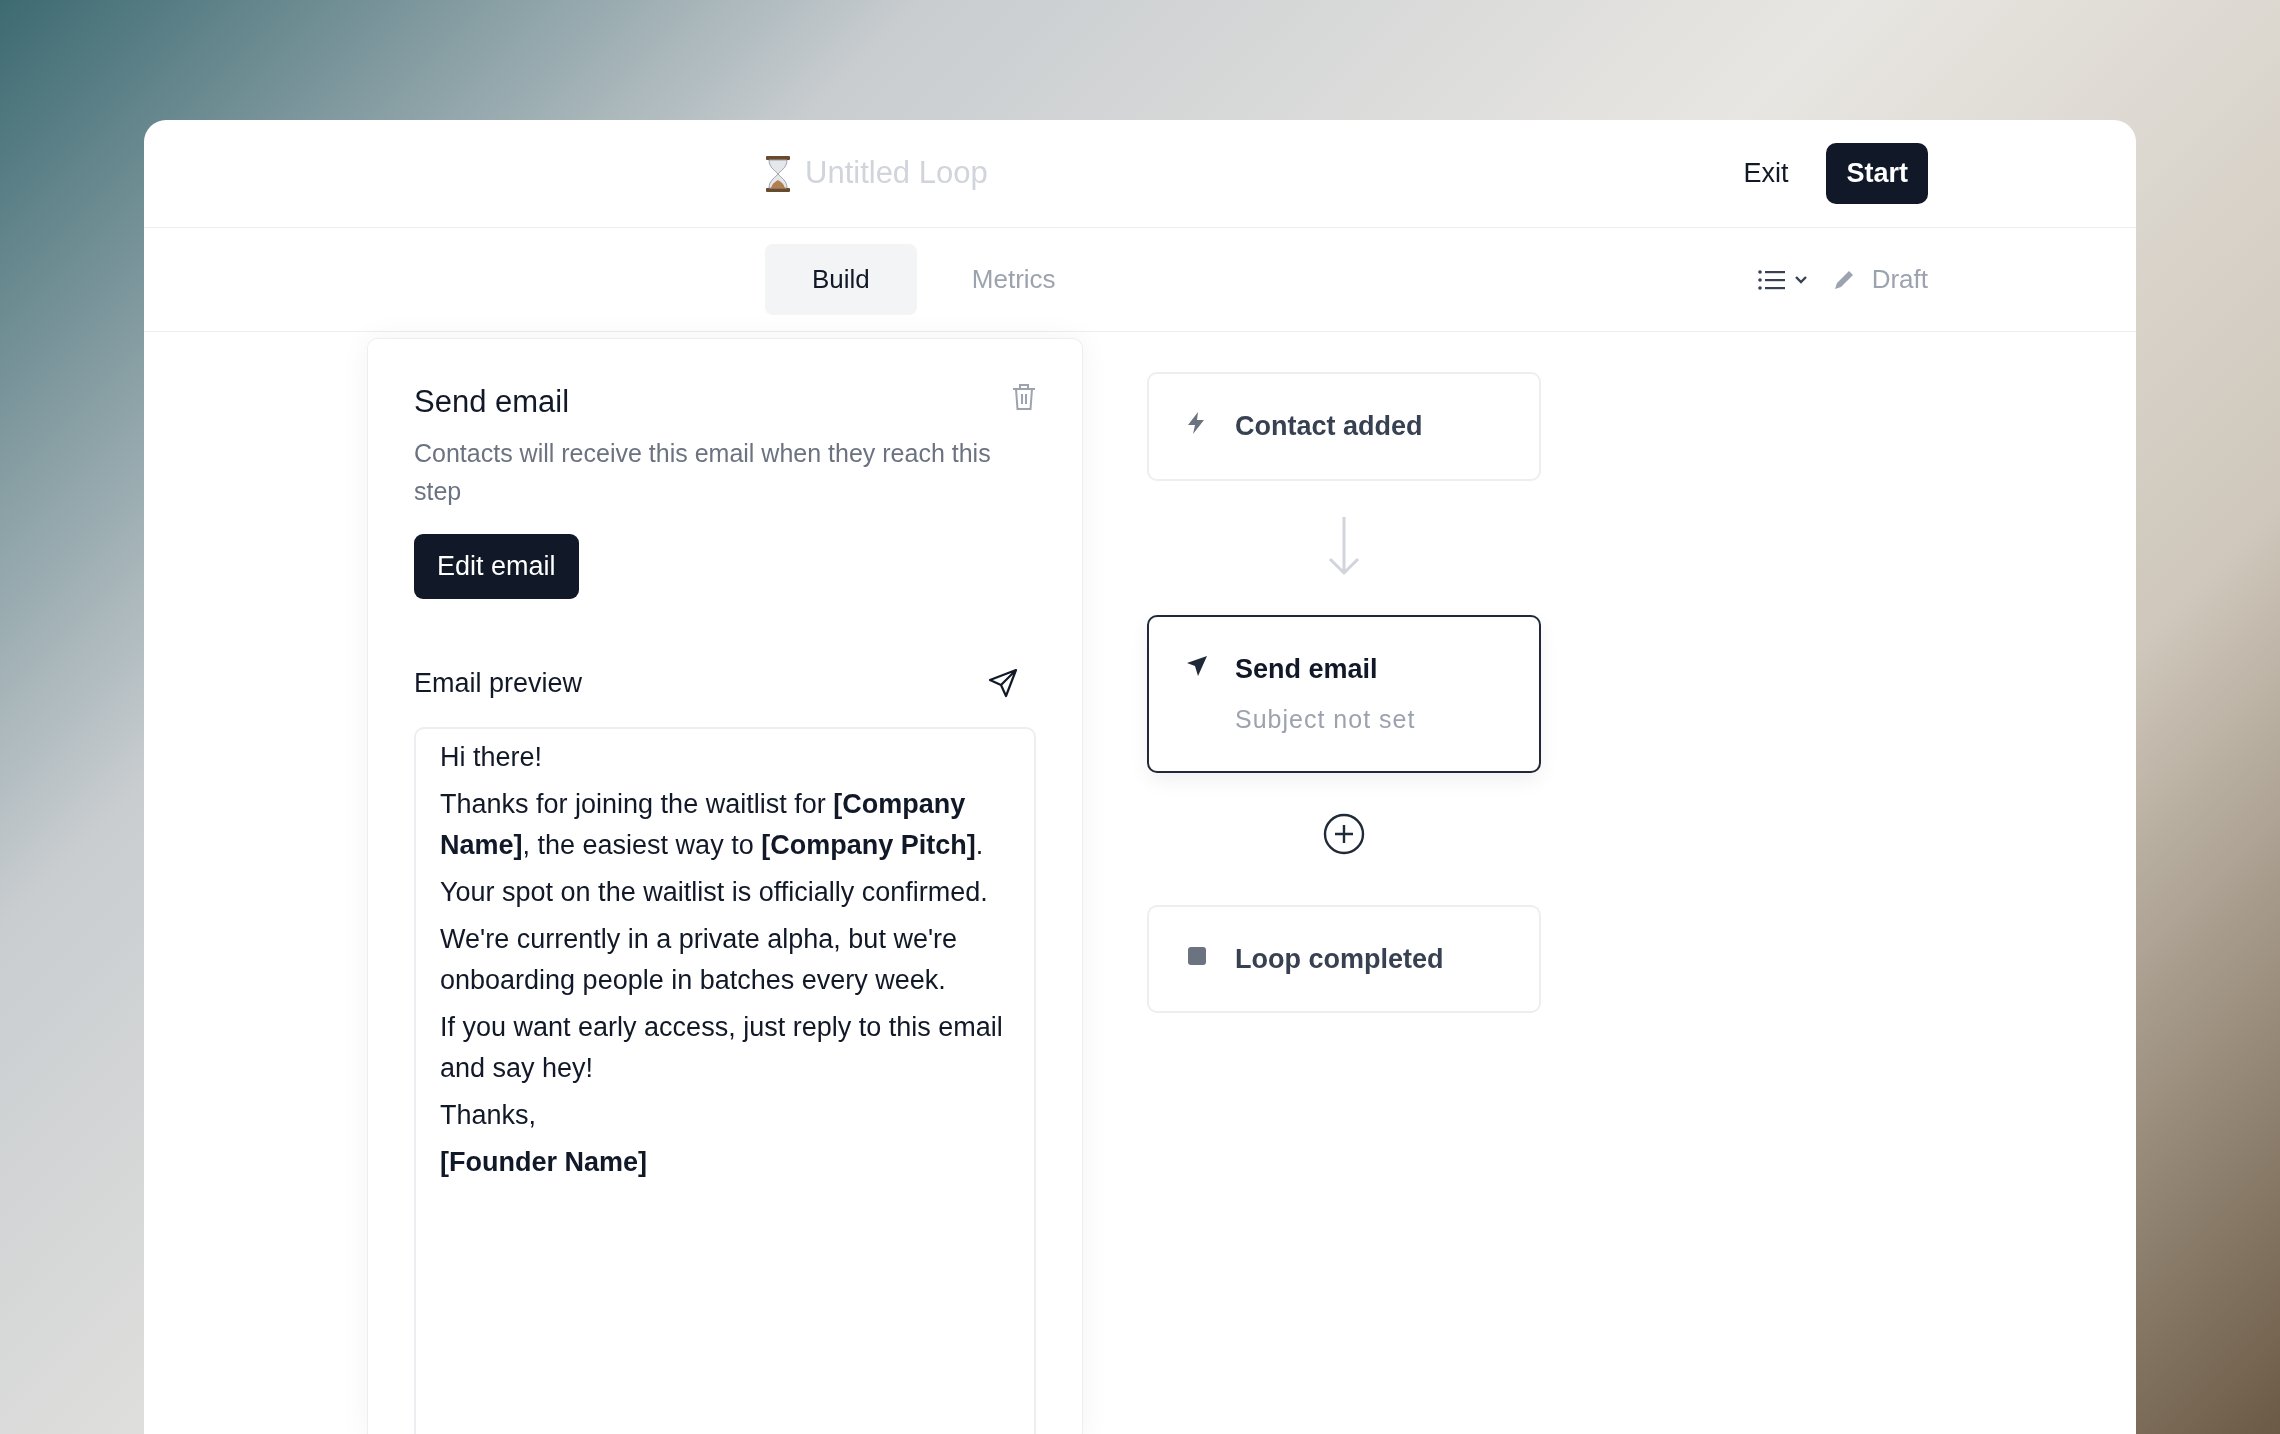  Describe the element at coordinates (841, 279) in the screenshot. I see `tab: Build` at that location.